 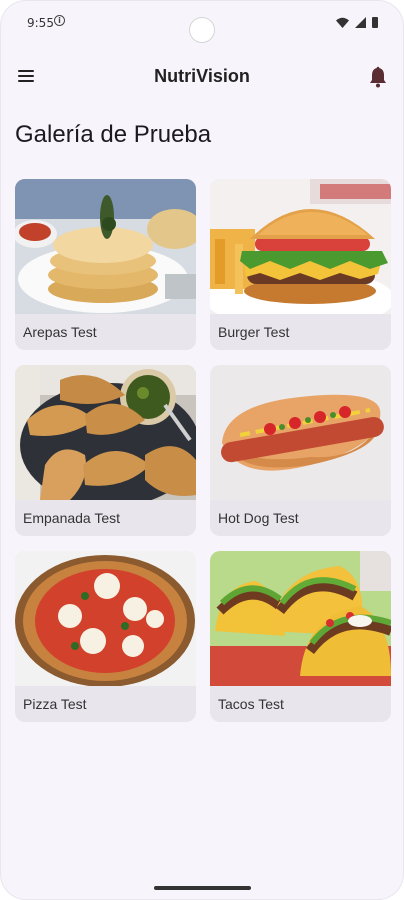 What do you see at coordinates (113, 134) in the screenshot?
I see `page-title: Galería de Prueba` at bounding box center [113, 134].